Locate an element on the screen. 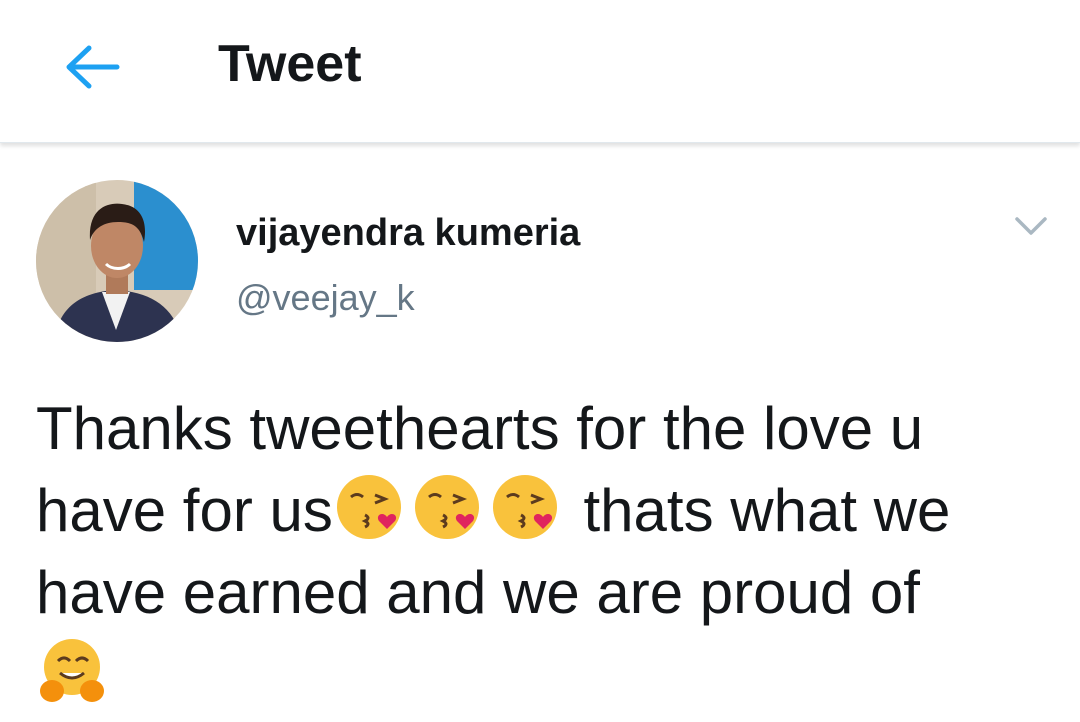 The height and width of the screenshot is (722, 1080). page-title: Tweet is located at coordinates (290, 64).